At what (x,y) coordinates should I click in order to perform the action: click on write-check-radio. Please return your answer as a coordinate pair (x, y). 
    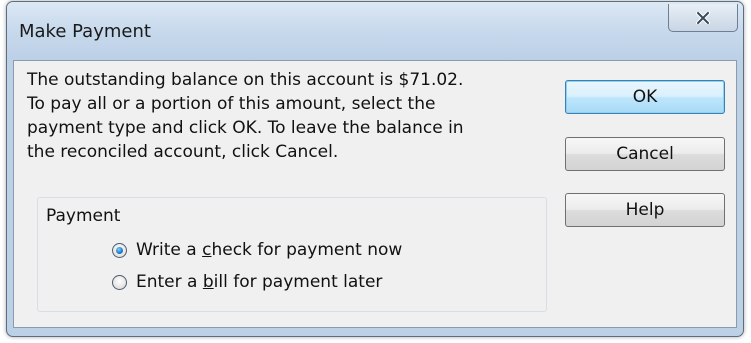
    Looking at the image, I should click on (119, 250).